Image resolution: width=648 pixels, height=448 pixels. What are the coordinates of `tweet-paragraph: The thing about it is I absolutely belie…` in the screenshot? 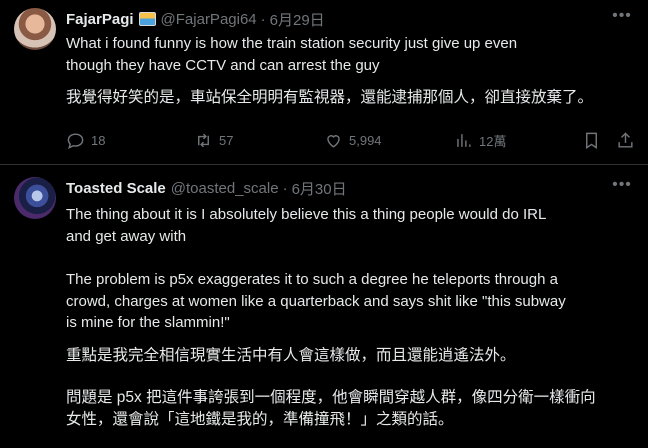 It's located at (306, 225).